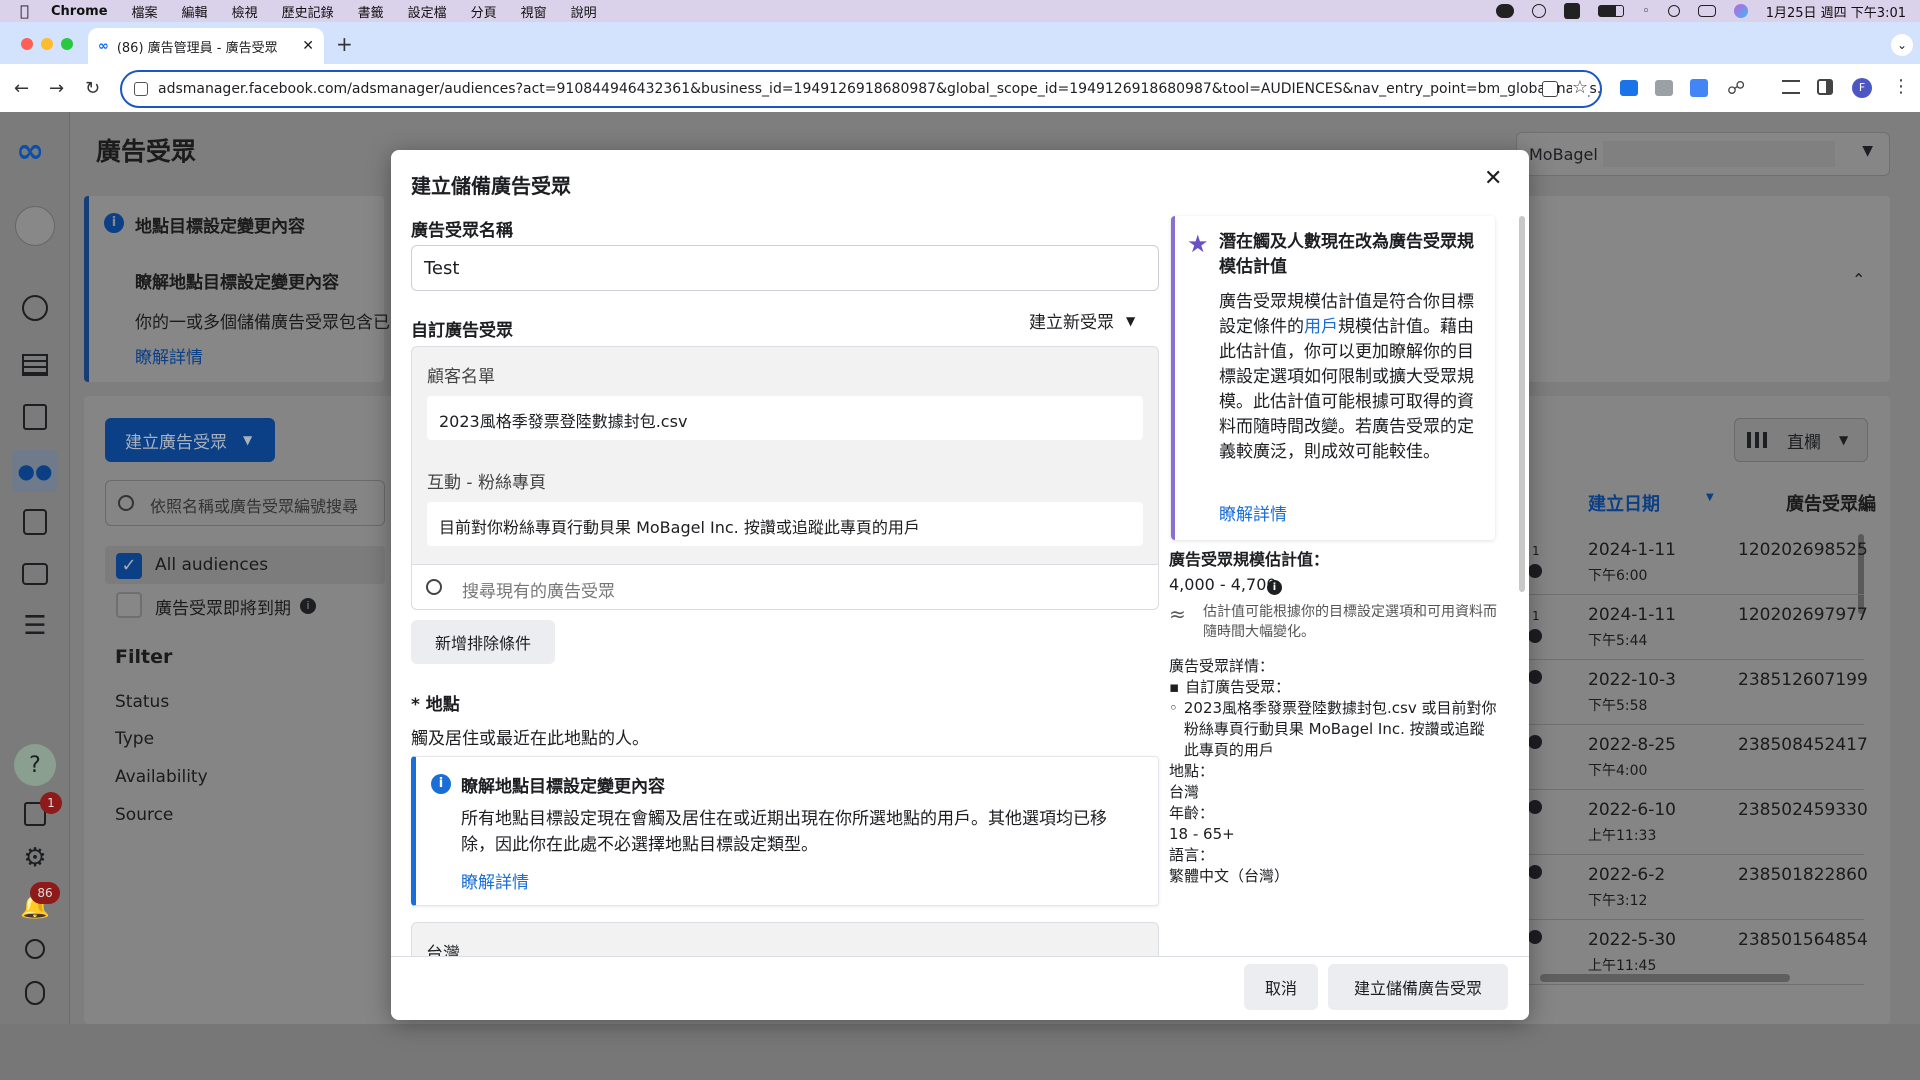 This screenshot has width=1920, height=1080. Describe the element at coordinates (1539, 11) in the screenshot. I see `play-icon` at that location.